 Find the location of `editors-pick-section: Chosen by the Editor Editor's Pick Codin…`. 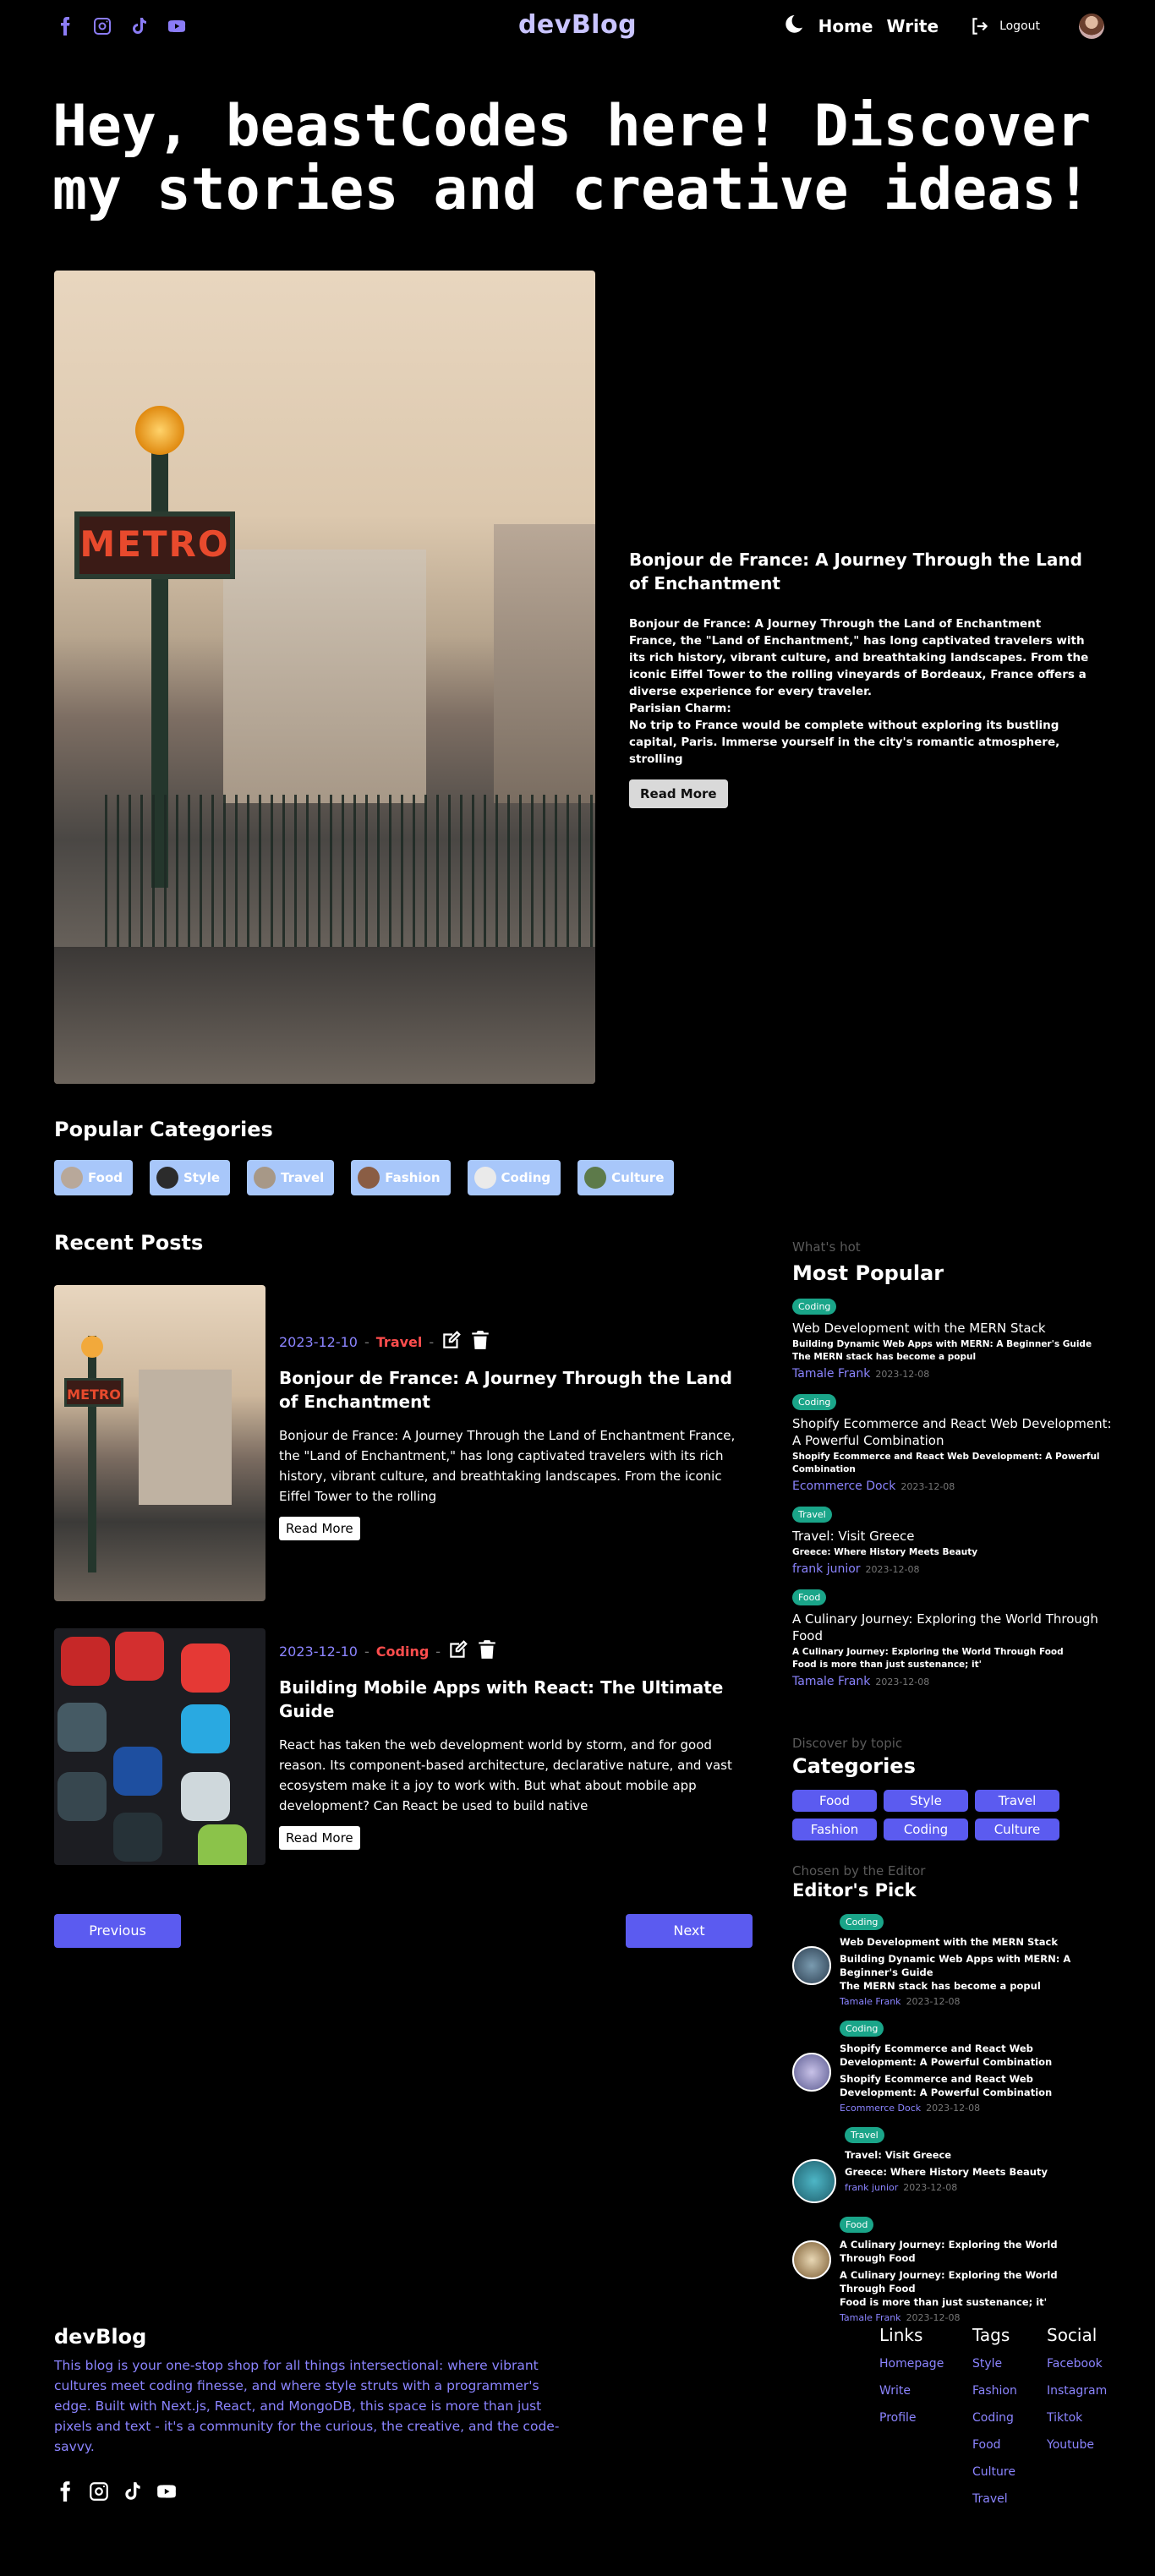

editors-pick-section: Chosen by the Editor Editor's Pick Codin… is located at coordinates (953, 2093).